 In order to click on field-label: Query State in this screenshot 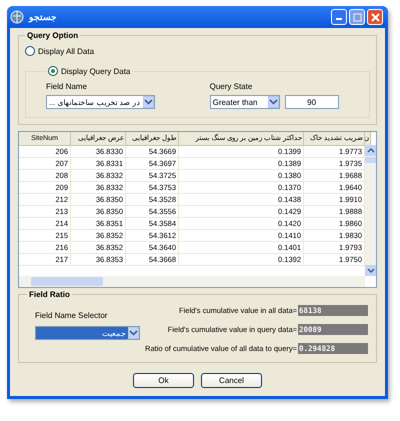, I will do `click(232, 86)`.